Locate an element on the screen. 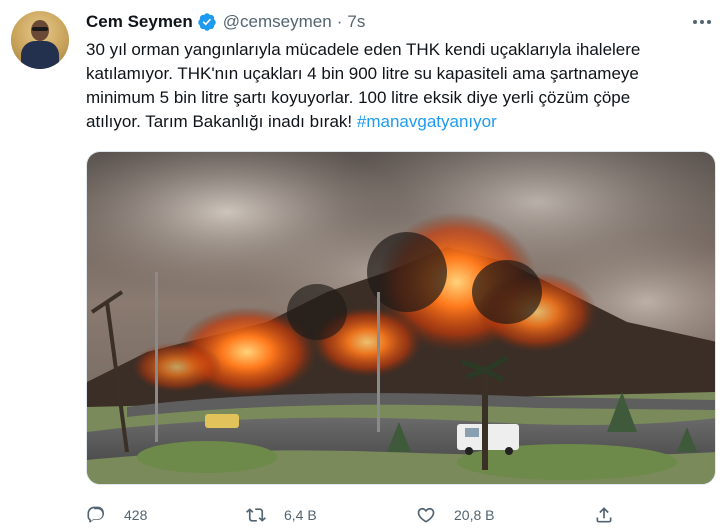  avatar-glasses is located at coordinates (40, 29).